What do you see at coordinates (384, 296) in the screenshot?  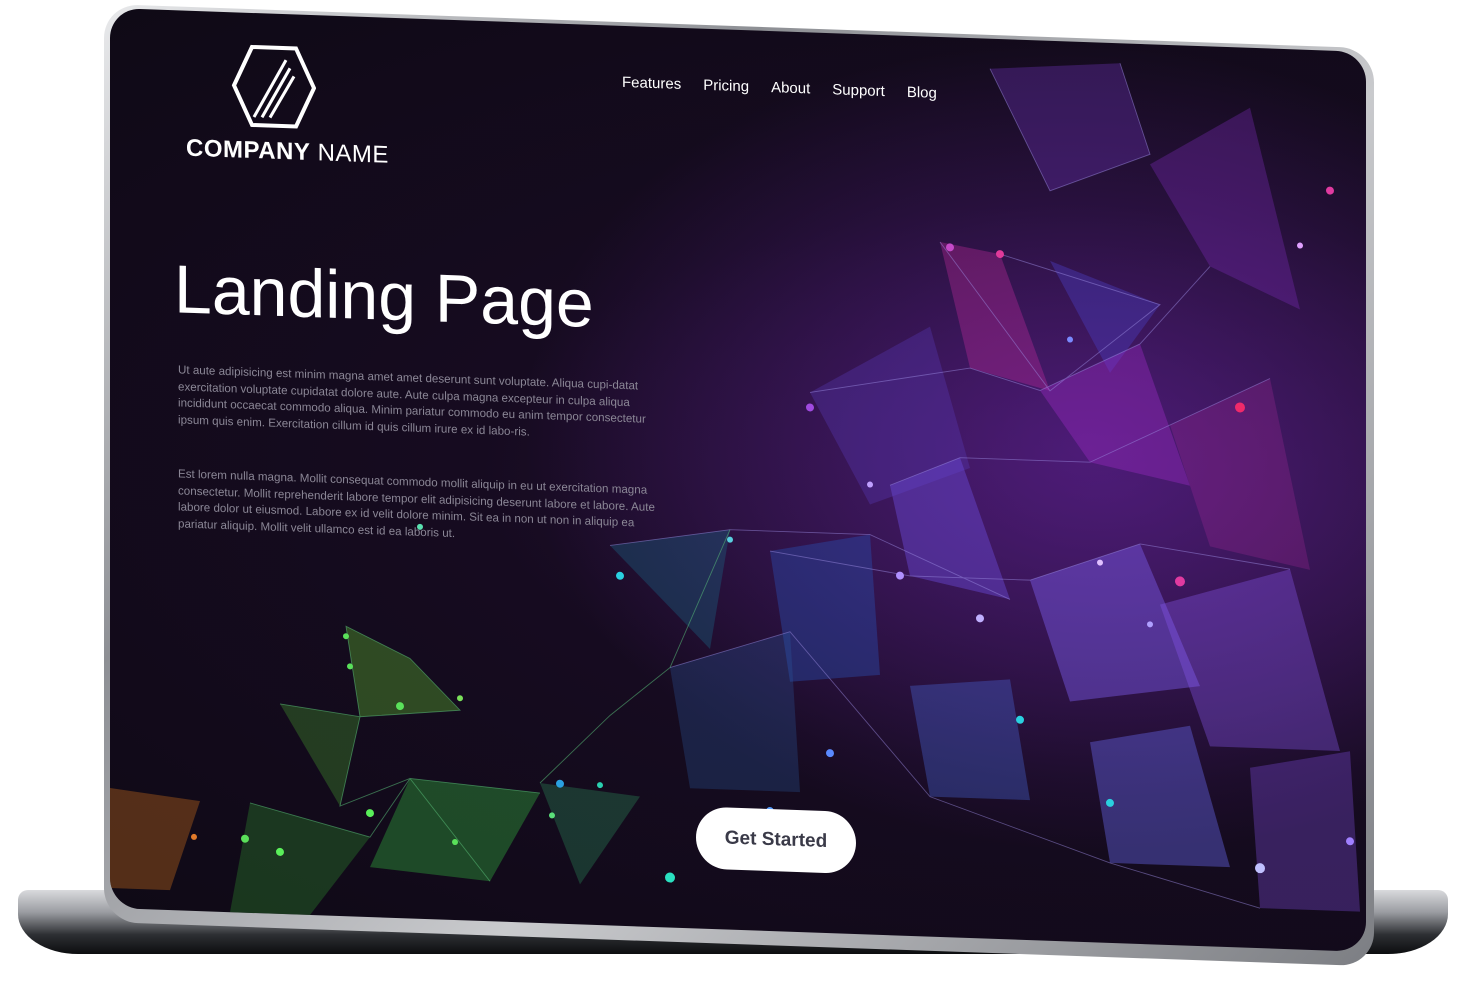 I see `hero-title: Landing Page` at bounding box center [384, 296].